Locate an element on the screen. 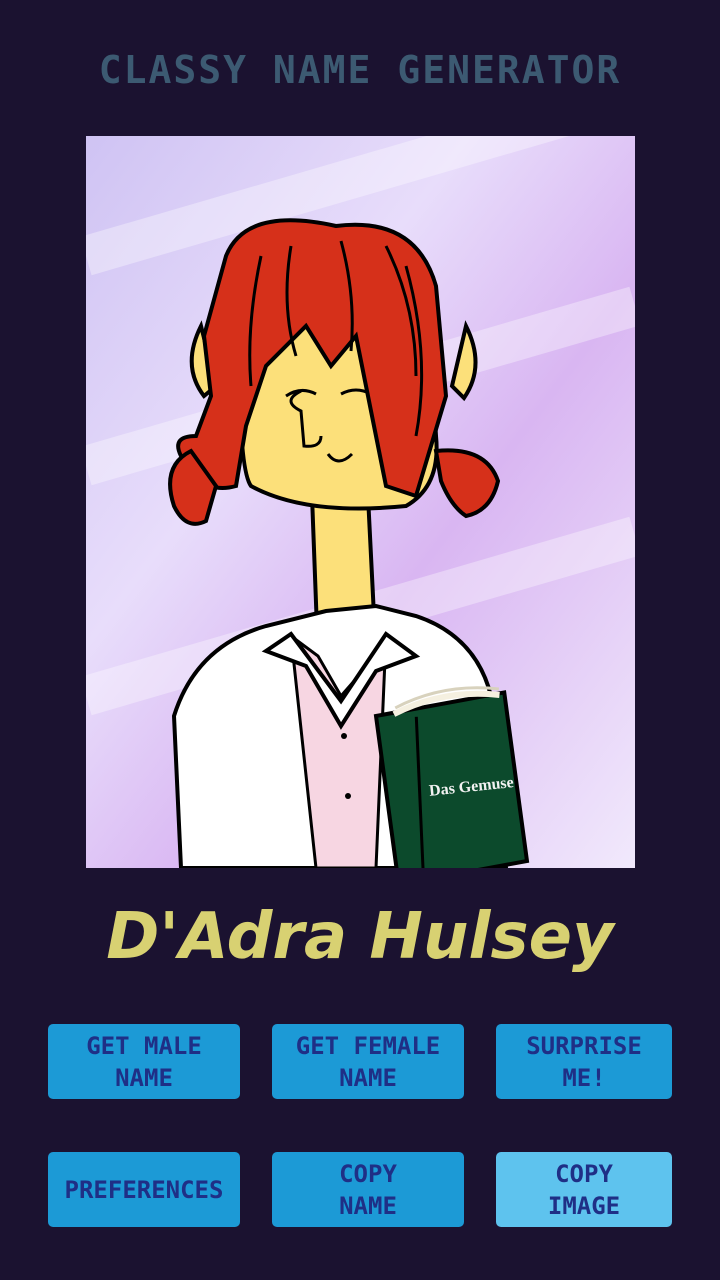  surprise-me-button: SURPRISE ME! is located at coordinates (584, 1061).